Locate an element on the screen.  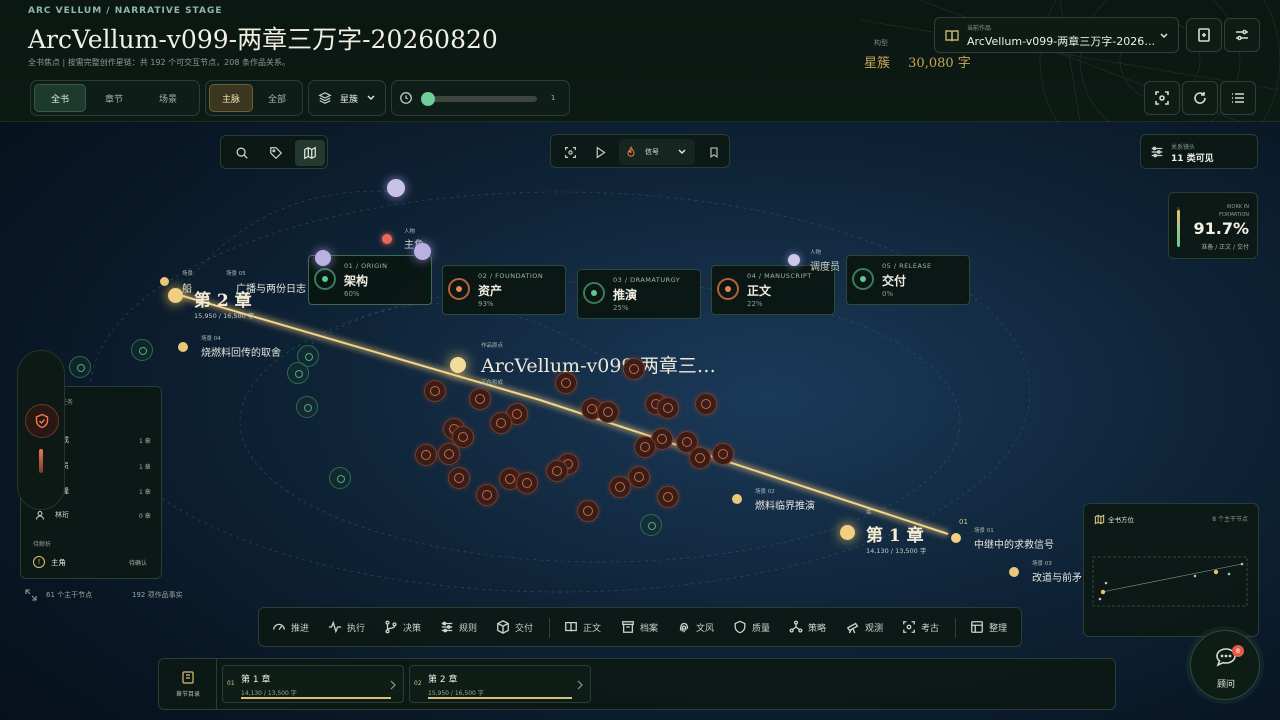
work-origin-status: 正在形成 is located at coordinates (492, 383).